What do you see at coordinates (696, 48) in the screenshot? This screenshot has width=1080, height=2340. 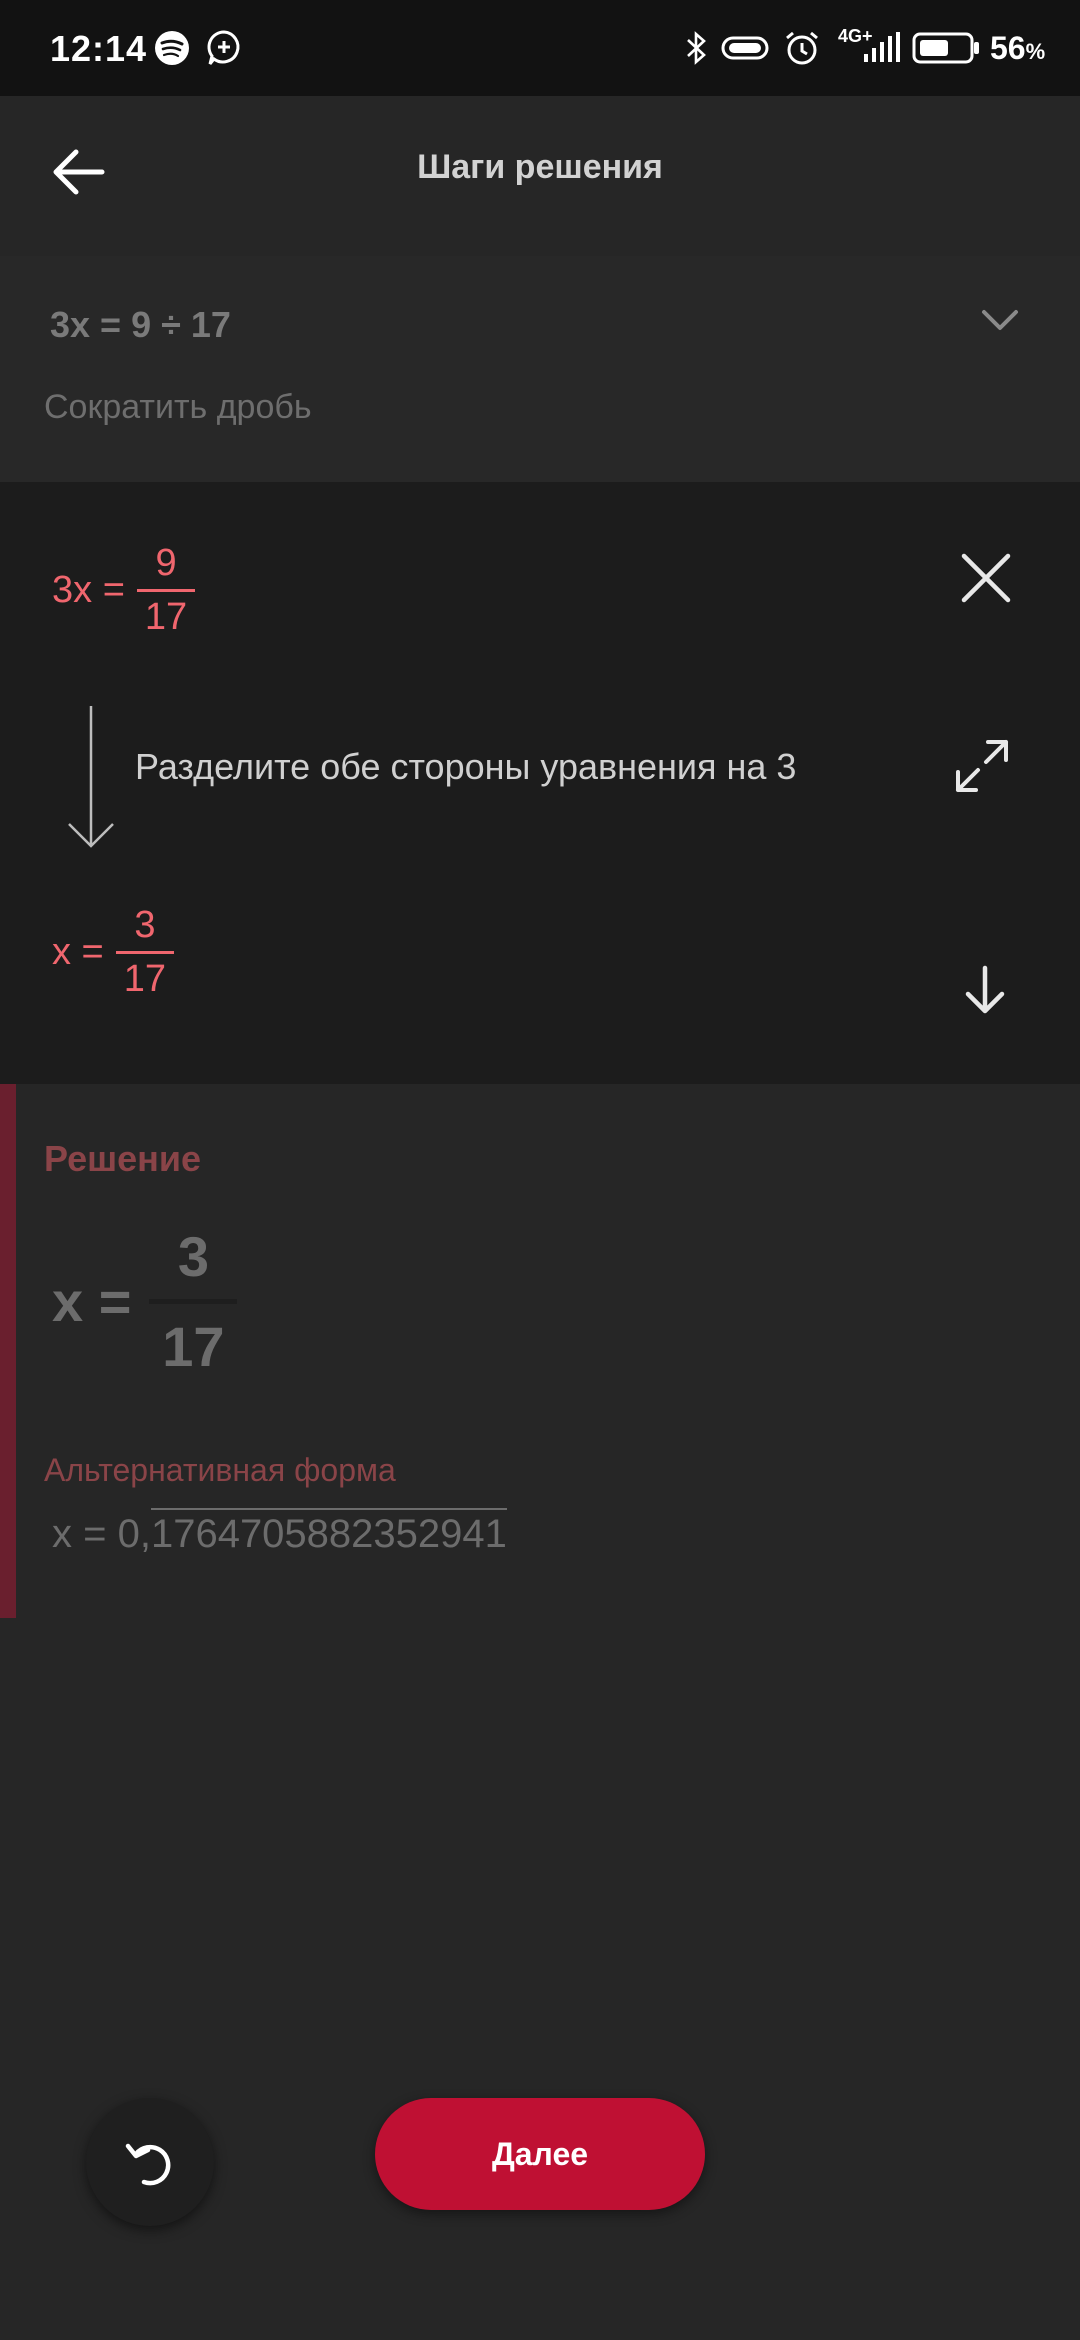 I see `bluetooth-icon` at bounding box center [696, 48].